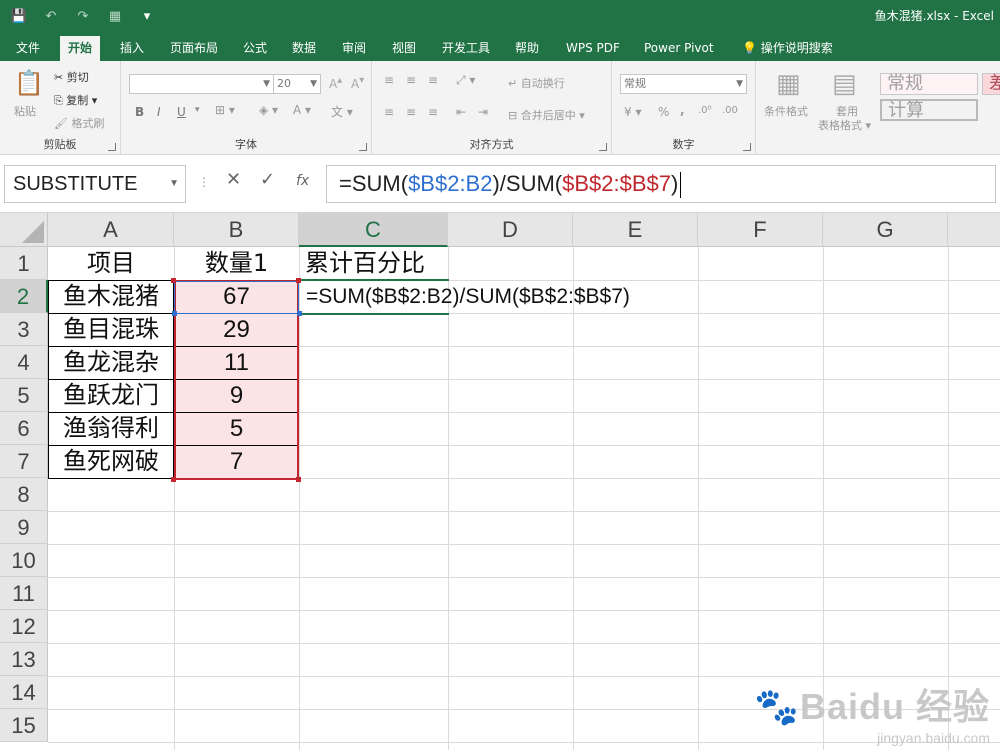 The image size is (1000, 750). What do you see at coordinates (111, 263) in the screenshot?
I see `cell-a1: 项目` at bounding box center [111, 263].